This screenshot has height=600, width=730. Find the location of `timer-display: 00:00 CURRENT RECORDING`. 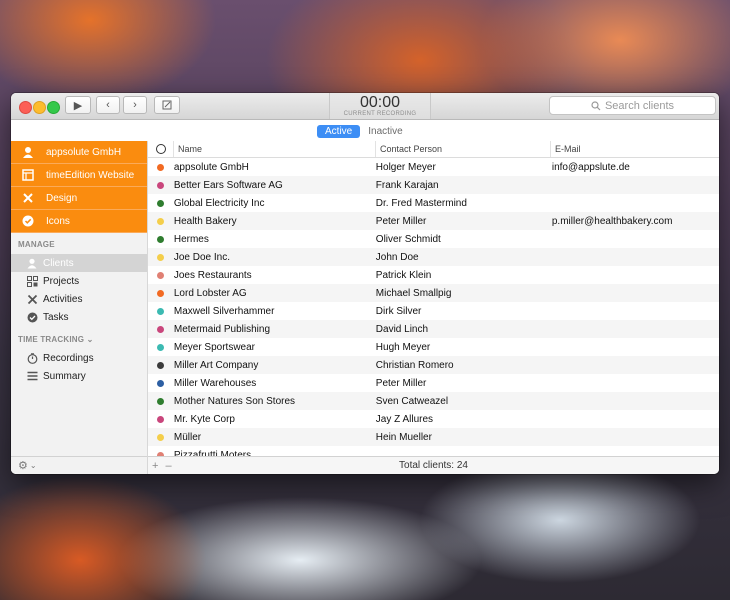

timer-display: 00:00 CURRENT RECORDING is located at coordinates (380, 106).